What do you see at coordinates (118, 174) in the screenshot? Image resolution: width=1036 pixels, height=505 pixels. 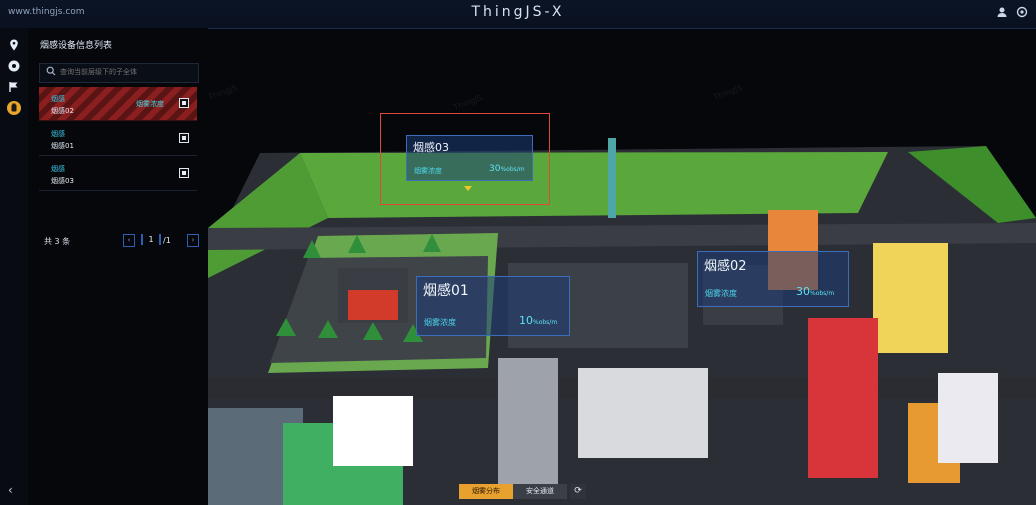 I see `list-item: 烟感 烟感03` at bounding box center [118, 174].